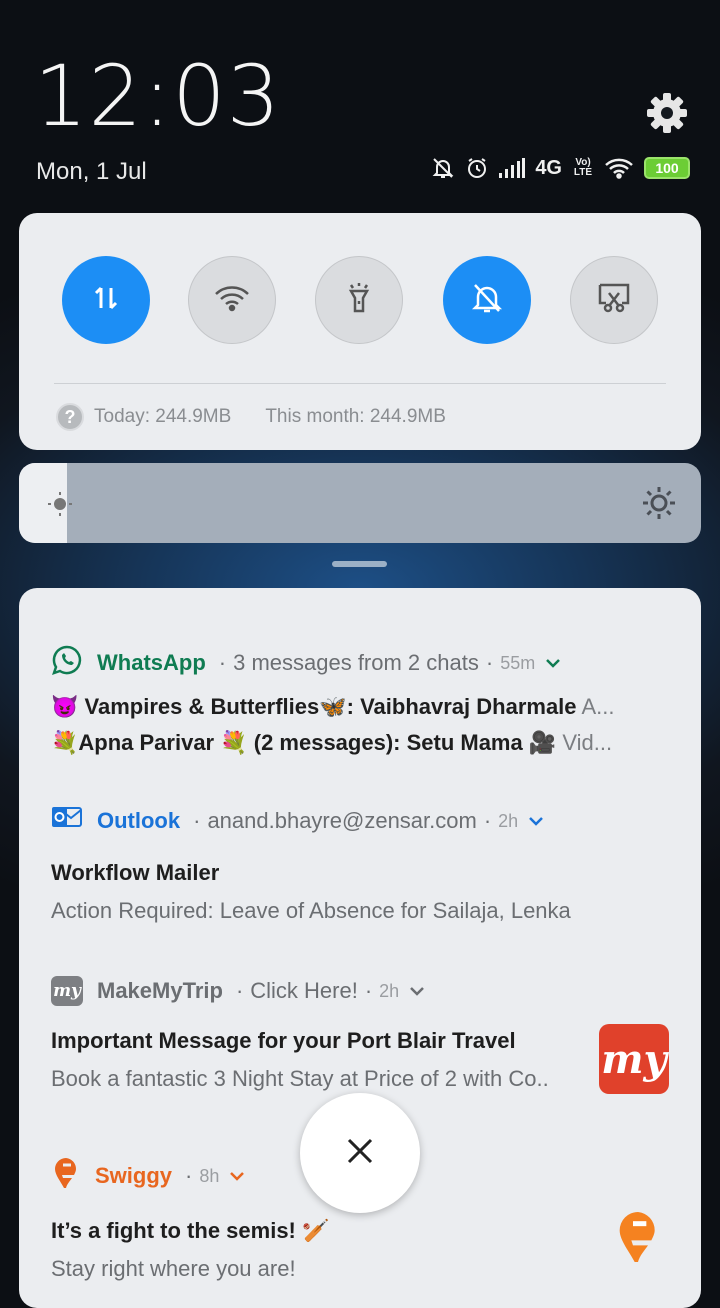 The width and height of the screenshot is (720, 1308). I want to click on screenshot-toggle, so click(614, 300).